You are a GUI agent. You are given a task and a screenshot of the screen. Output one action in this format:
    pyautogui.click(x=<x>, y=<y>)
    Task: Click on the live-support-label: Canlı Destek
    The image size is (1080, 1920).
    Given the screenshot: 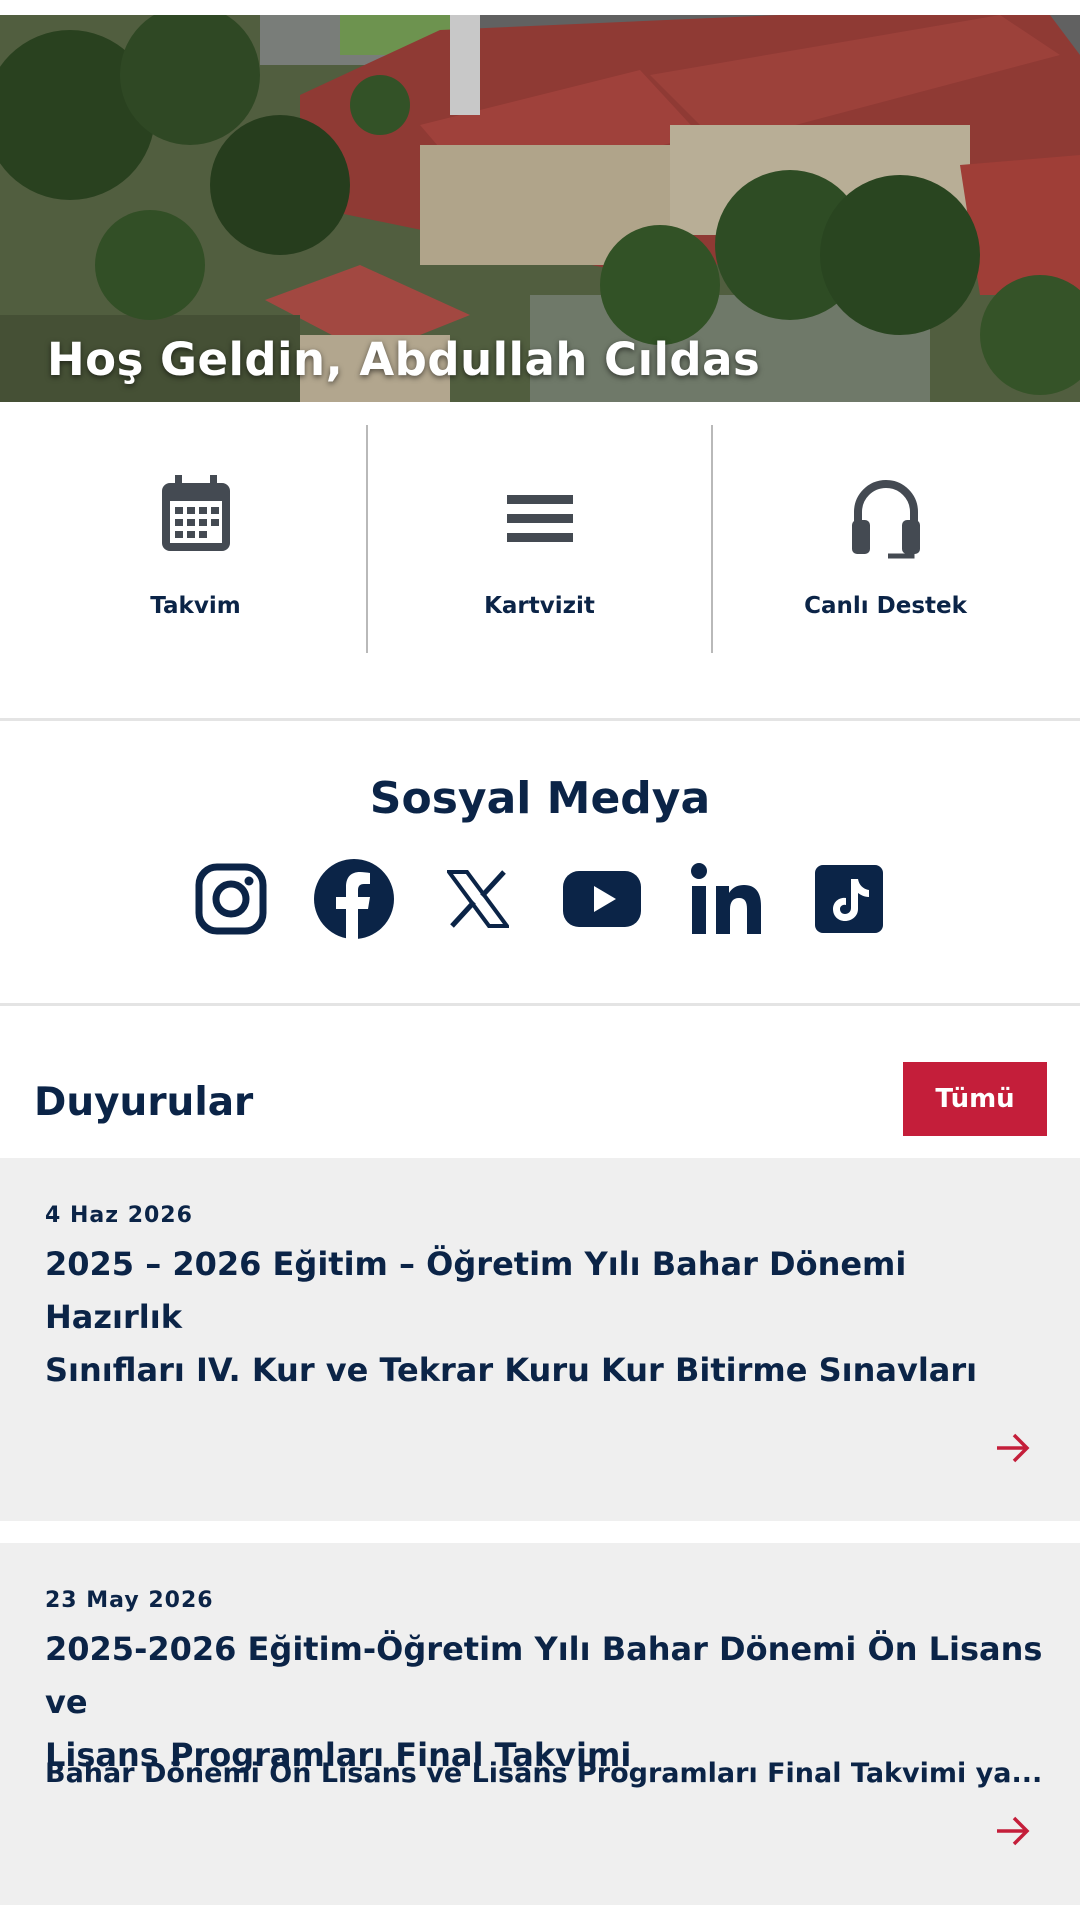 What is the action you would take?
    pyautogui.click(x=885, y=606)
    